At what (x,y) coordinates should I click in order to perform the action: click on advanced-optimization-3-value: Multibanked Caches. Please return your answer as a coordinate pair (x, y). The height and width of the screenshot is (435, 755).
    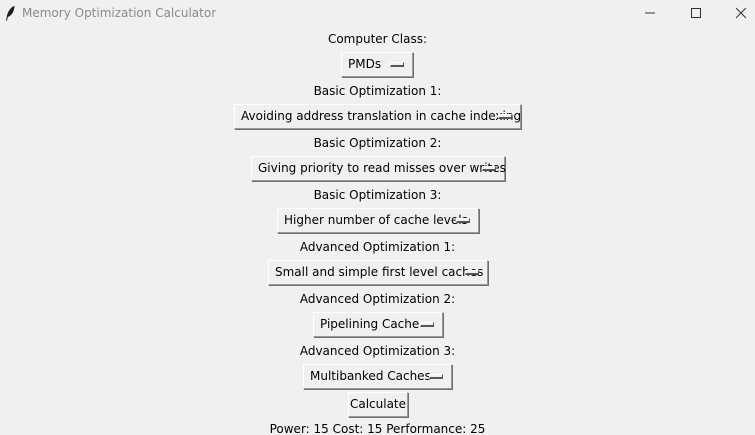
    Looking at the image, I should click on (370, 376).